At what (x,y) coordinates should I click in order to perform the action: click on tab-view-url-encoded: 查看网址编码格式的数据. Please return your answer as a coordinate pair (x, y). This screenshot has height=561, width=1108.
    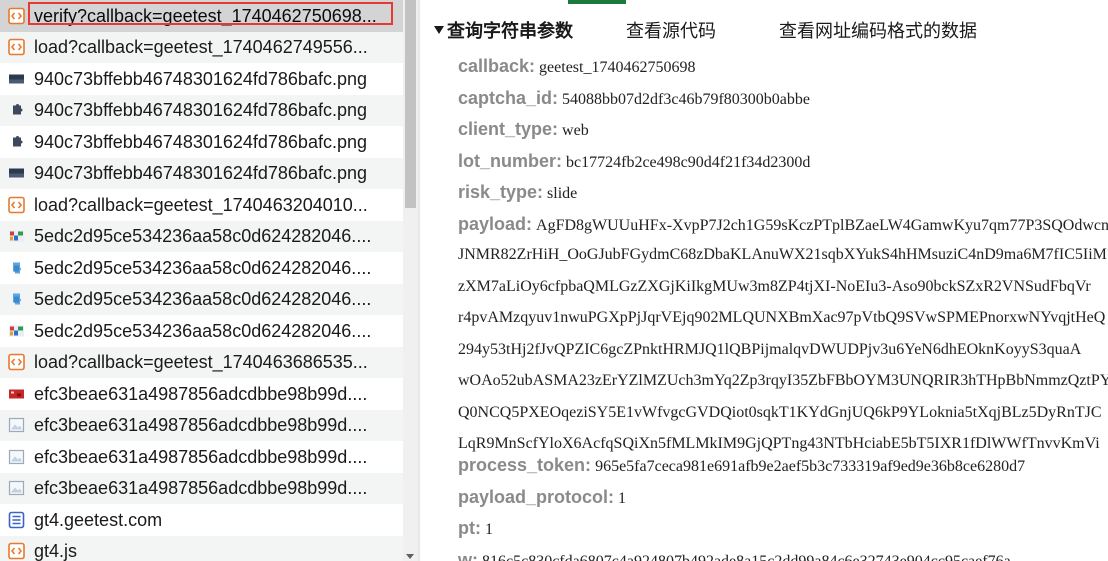
    Looking at the image, I should click on (878, 31).